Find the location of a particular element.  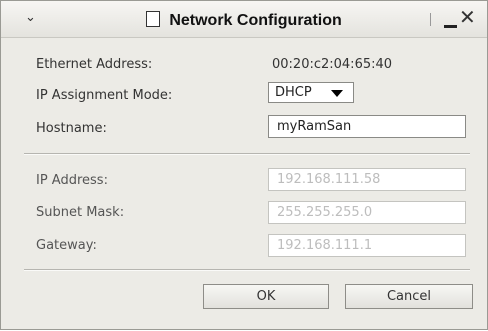

window-title: Network Configuration is located at coordinates (255, 20).